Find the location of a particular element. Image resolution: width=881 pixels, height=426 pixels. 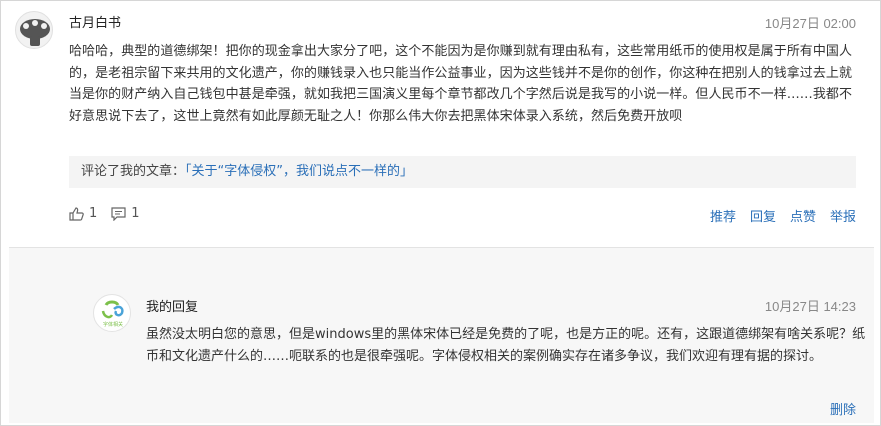

report-button: 举报 is located at coordinates (843, 215).